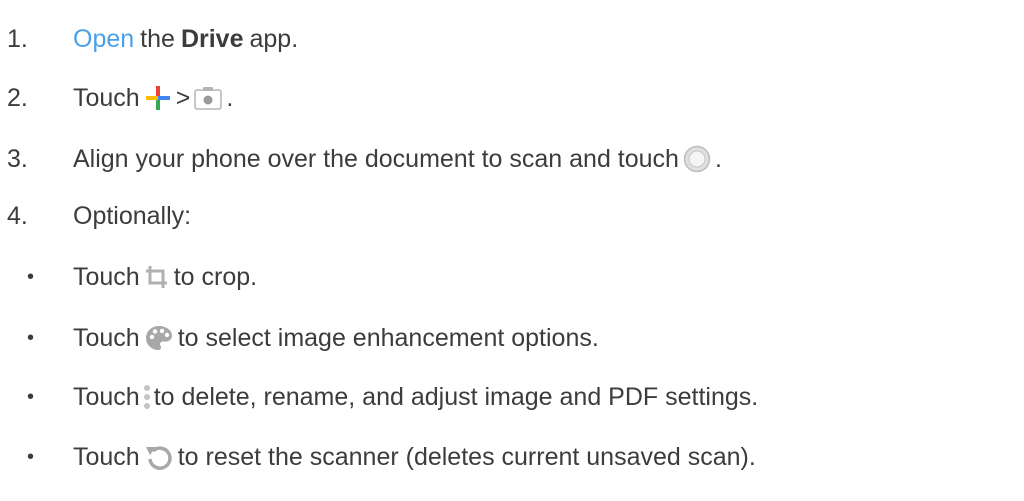 Image resolution: width=1024 pixels, height=501 pixels. I want to click on step-text: app., so click(274, 38).